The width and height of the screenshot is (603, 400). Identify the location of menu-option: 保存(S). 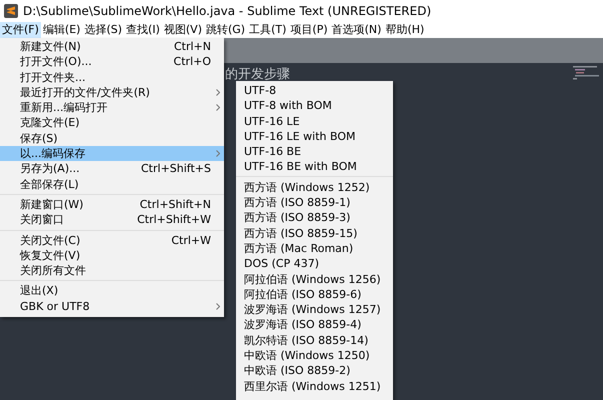
(112, 138).